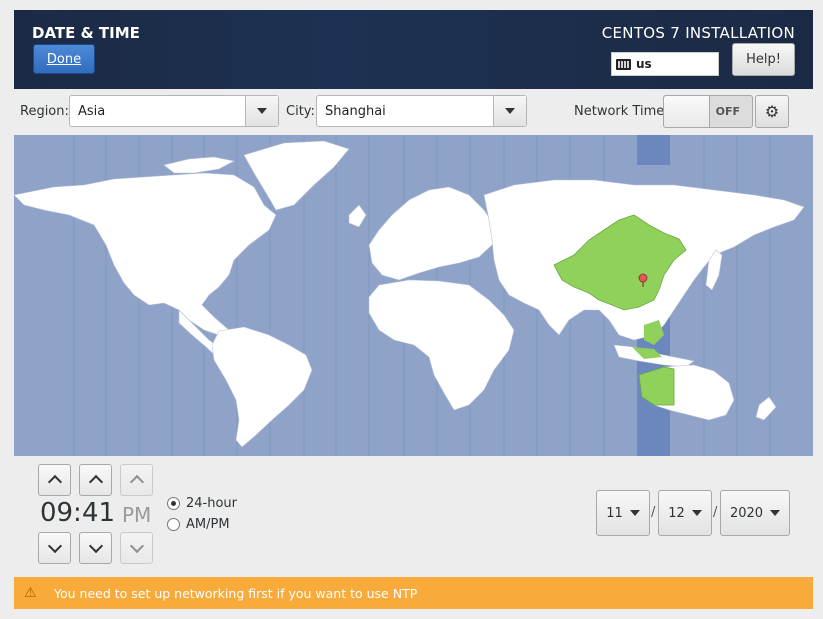  What do you see at coordinates (355, 111) in the screenshot?
I see `city-value: Shanghai` at bounding box center [355, 111].